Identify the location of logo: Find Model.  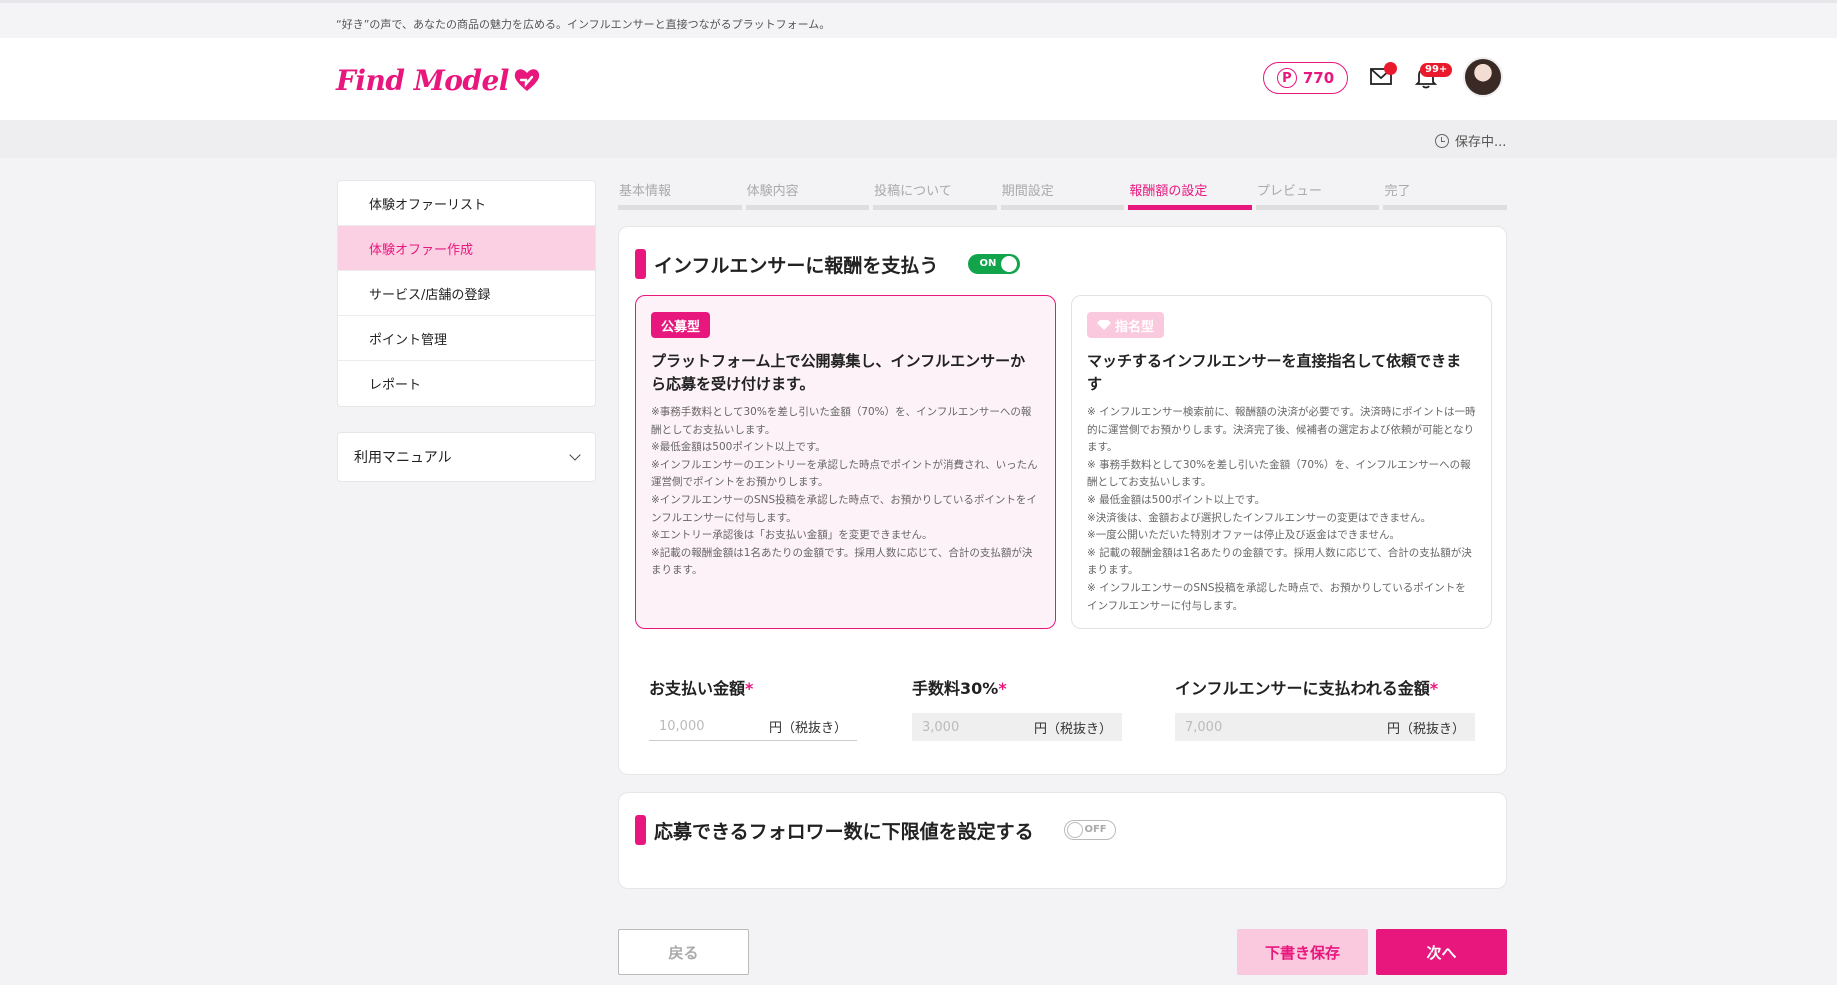
(438, 80).